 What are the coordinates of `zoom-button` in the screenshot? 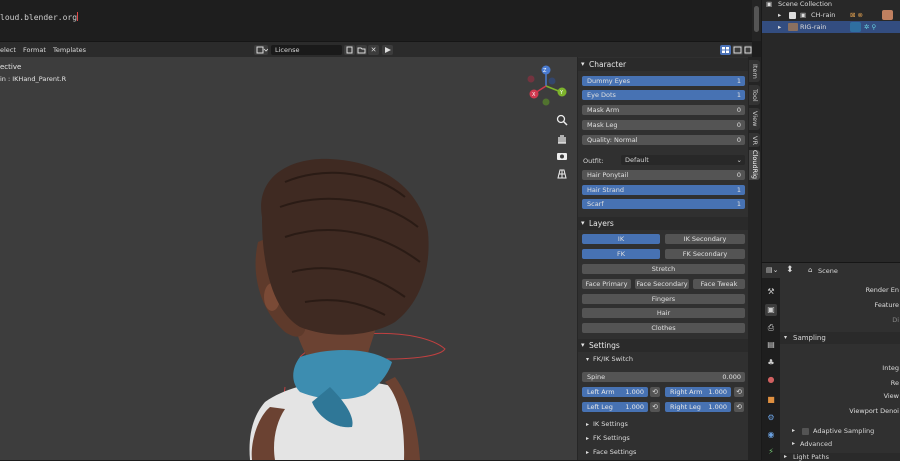 It's located at (562, 120).